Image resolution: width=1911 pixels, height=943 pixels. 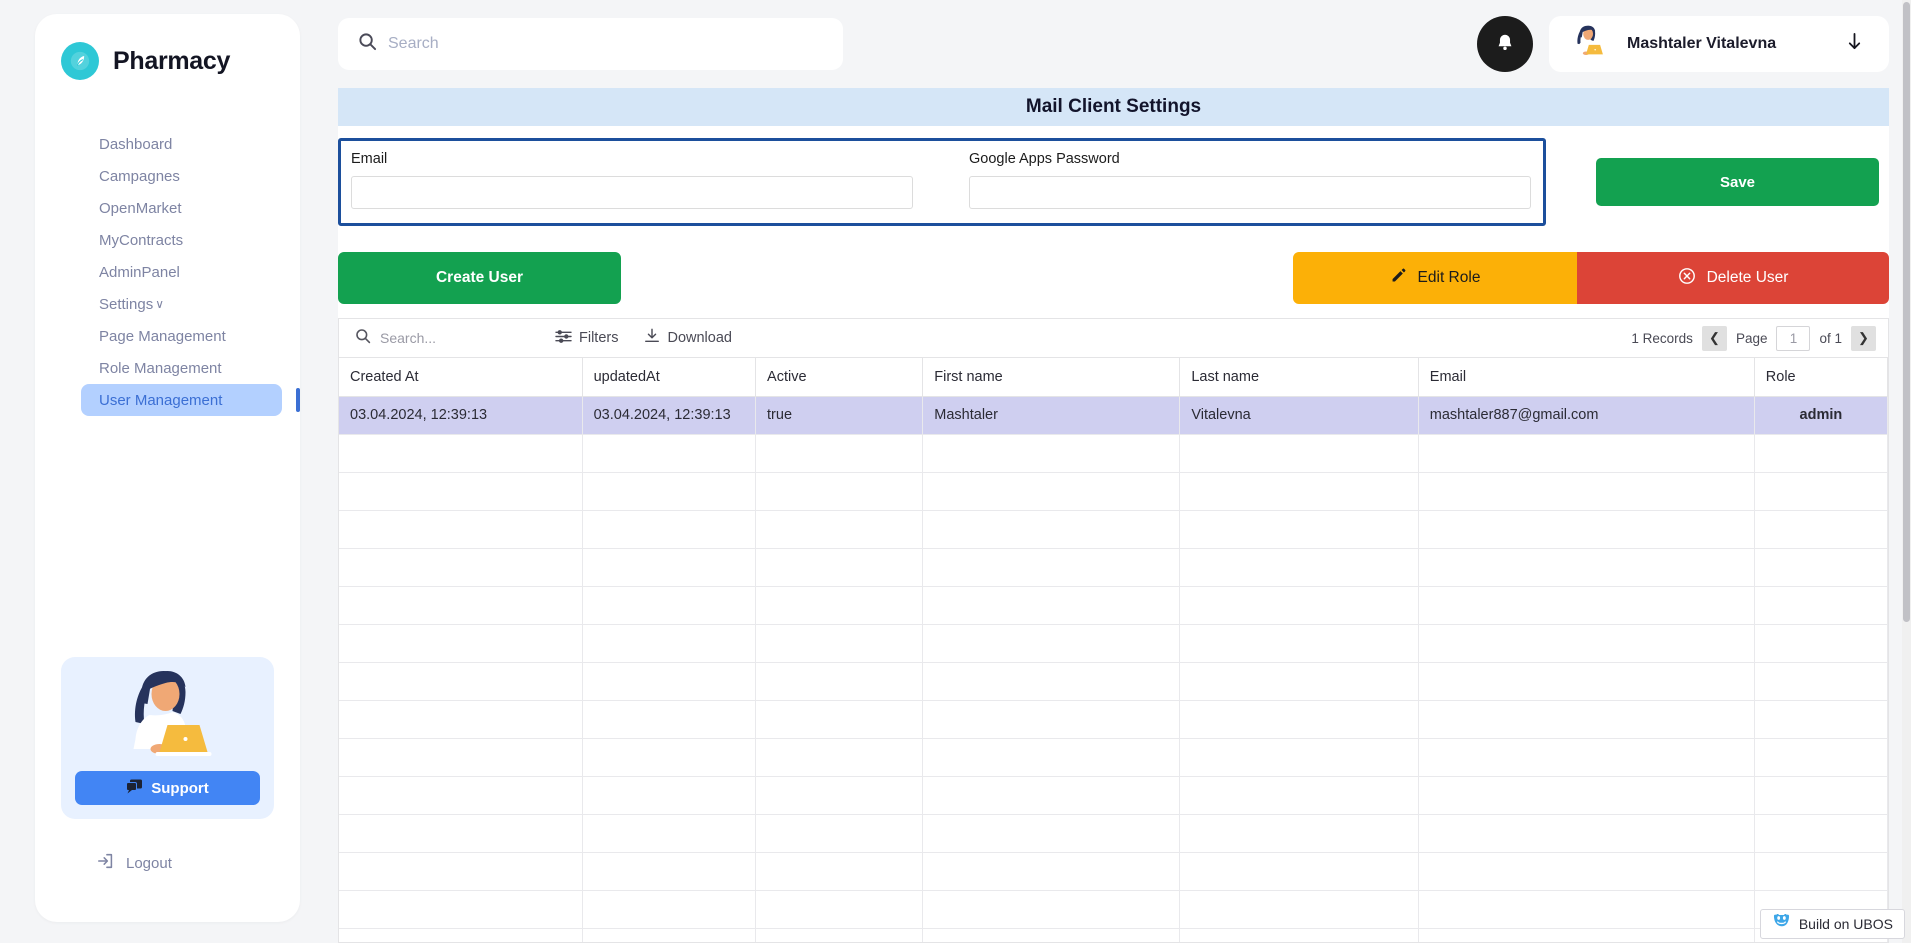 I want to click on logout-button: Logout, so click(x=134, y=863).